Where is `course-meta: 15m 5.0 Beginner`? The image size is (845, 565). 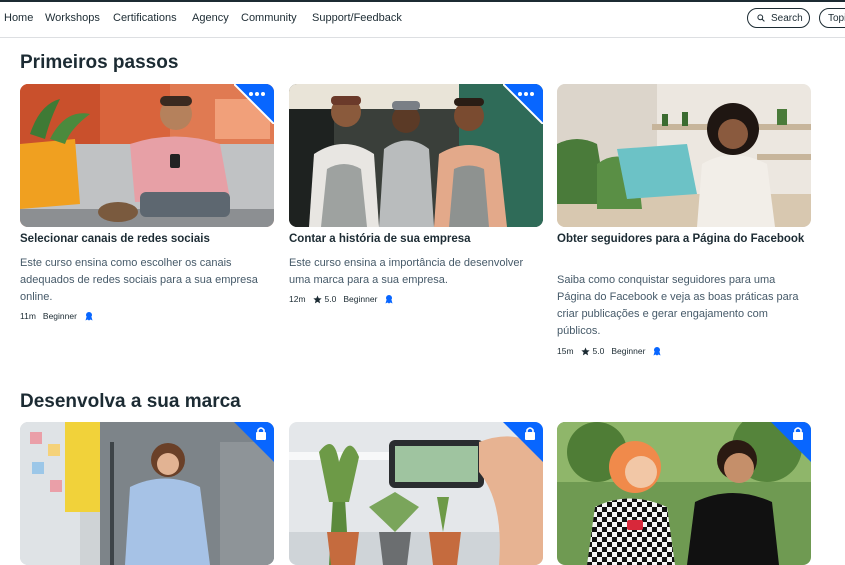
course-meta: 15m 5.0 Beginner is located at coordinates (609, 351).